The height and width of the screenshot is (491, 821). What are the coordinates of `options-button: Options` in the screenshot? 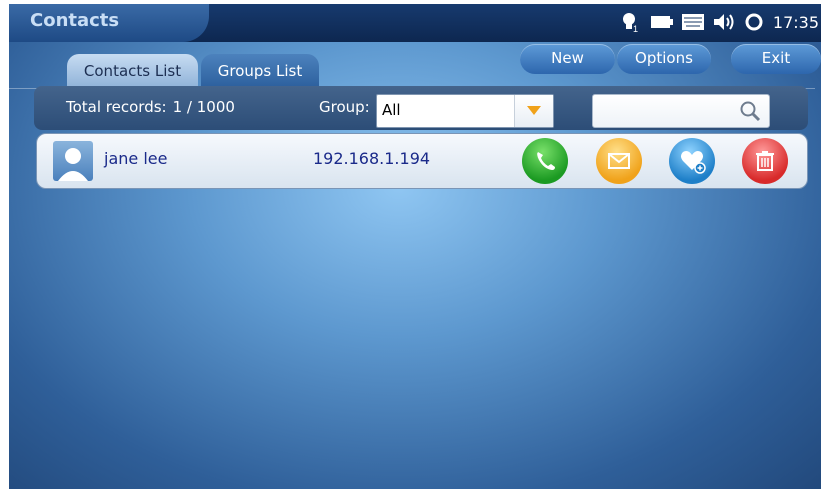 It's located at (664, 59).